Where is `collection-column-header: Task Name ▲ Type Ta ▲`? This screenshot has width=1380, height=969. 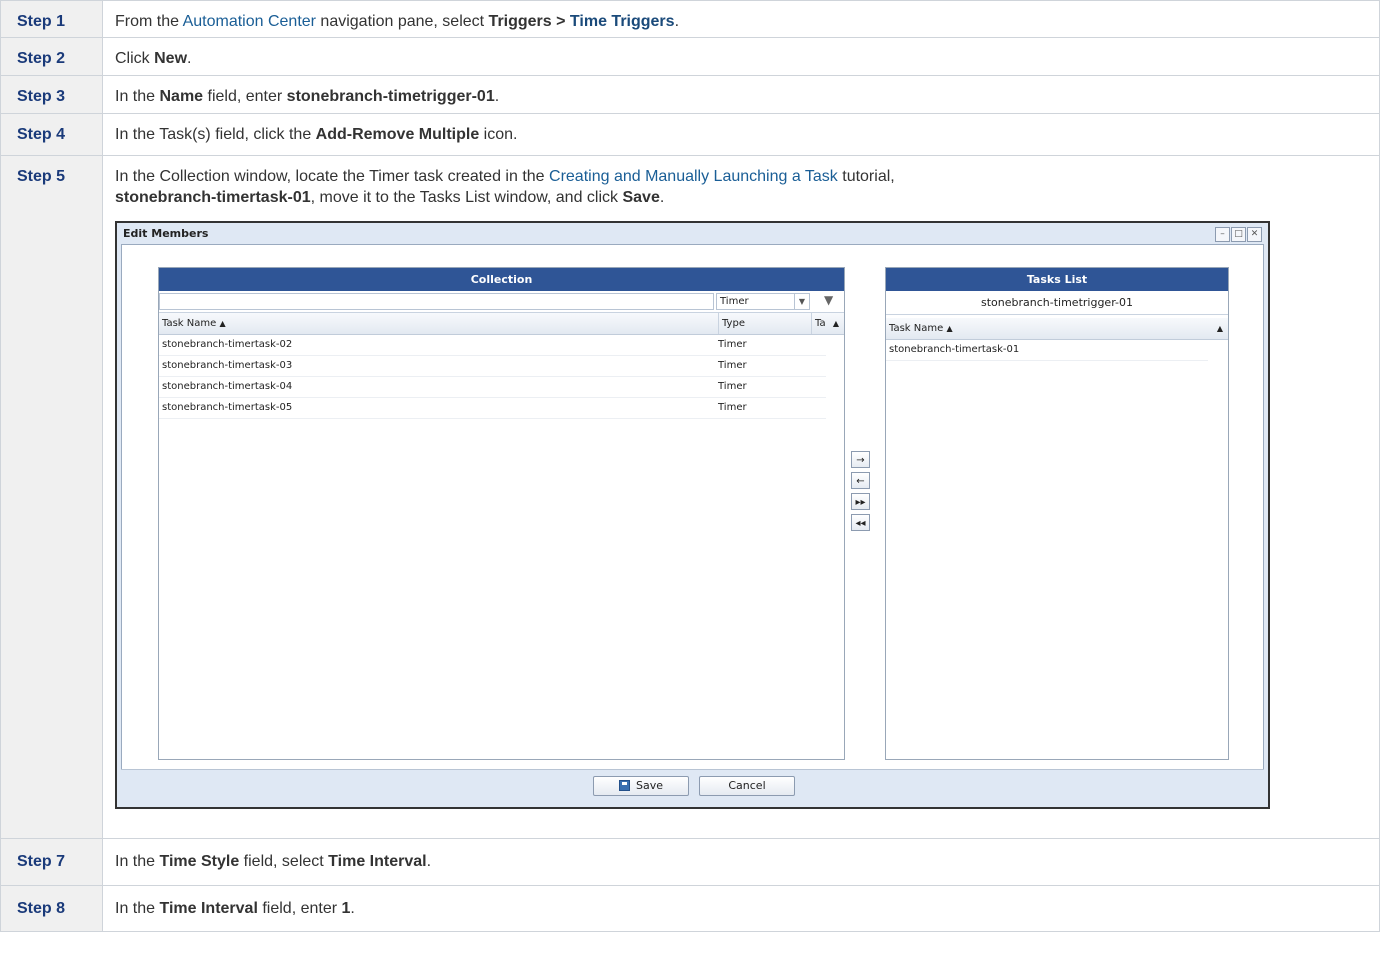 collection-column-header: Task Name ▲ Type Ta ▲ is located at coordinates (501, 324).